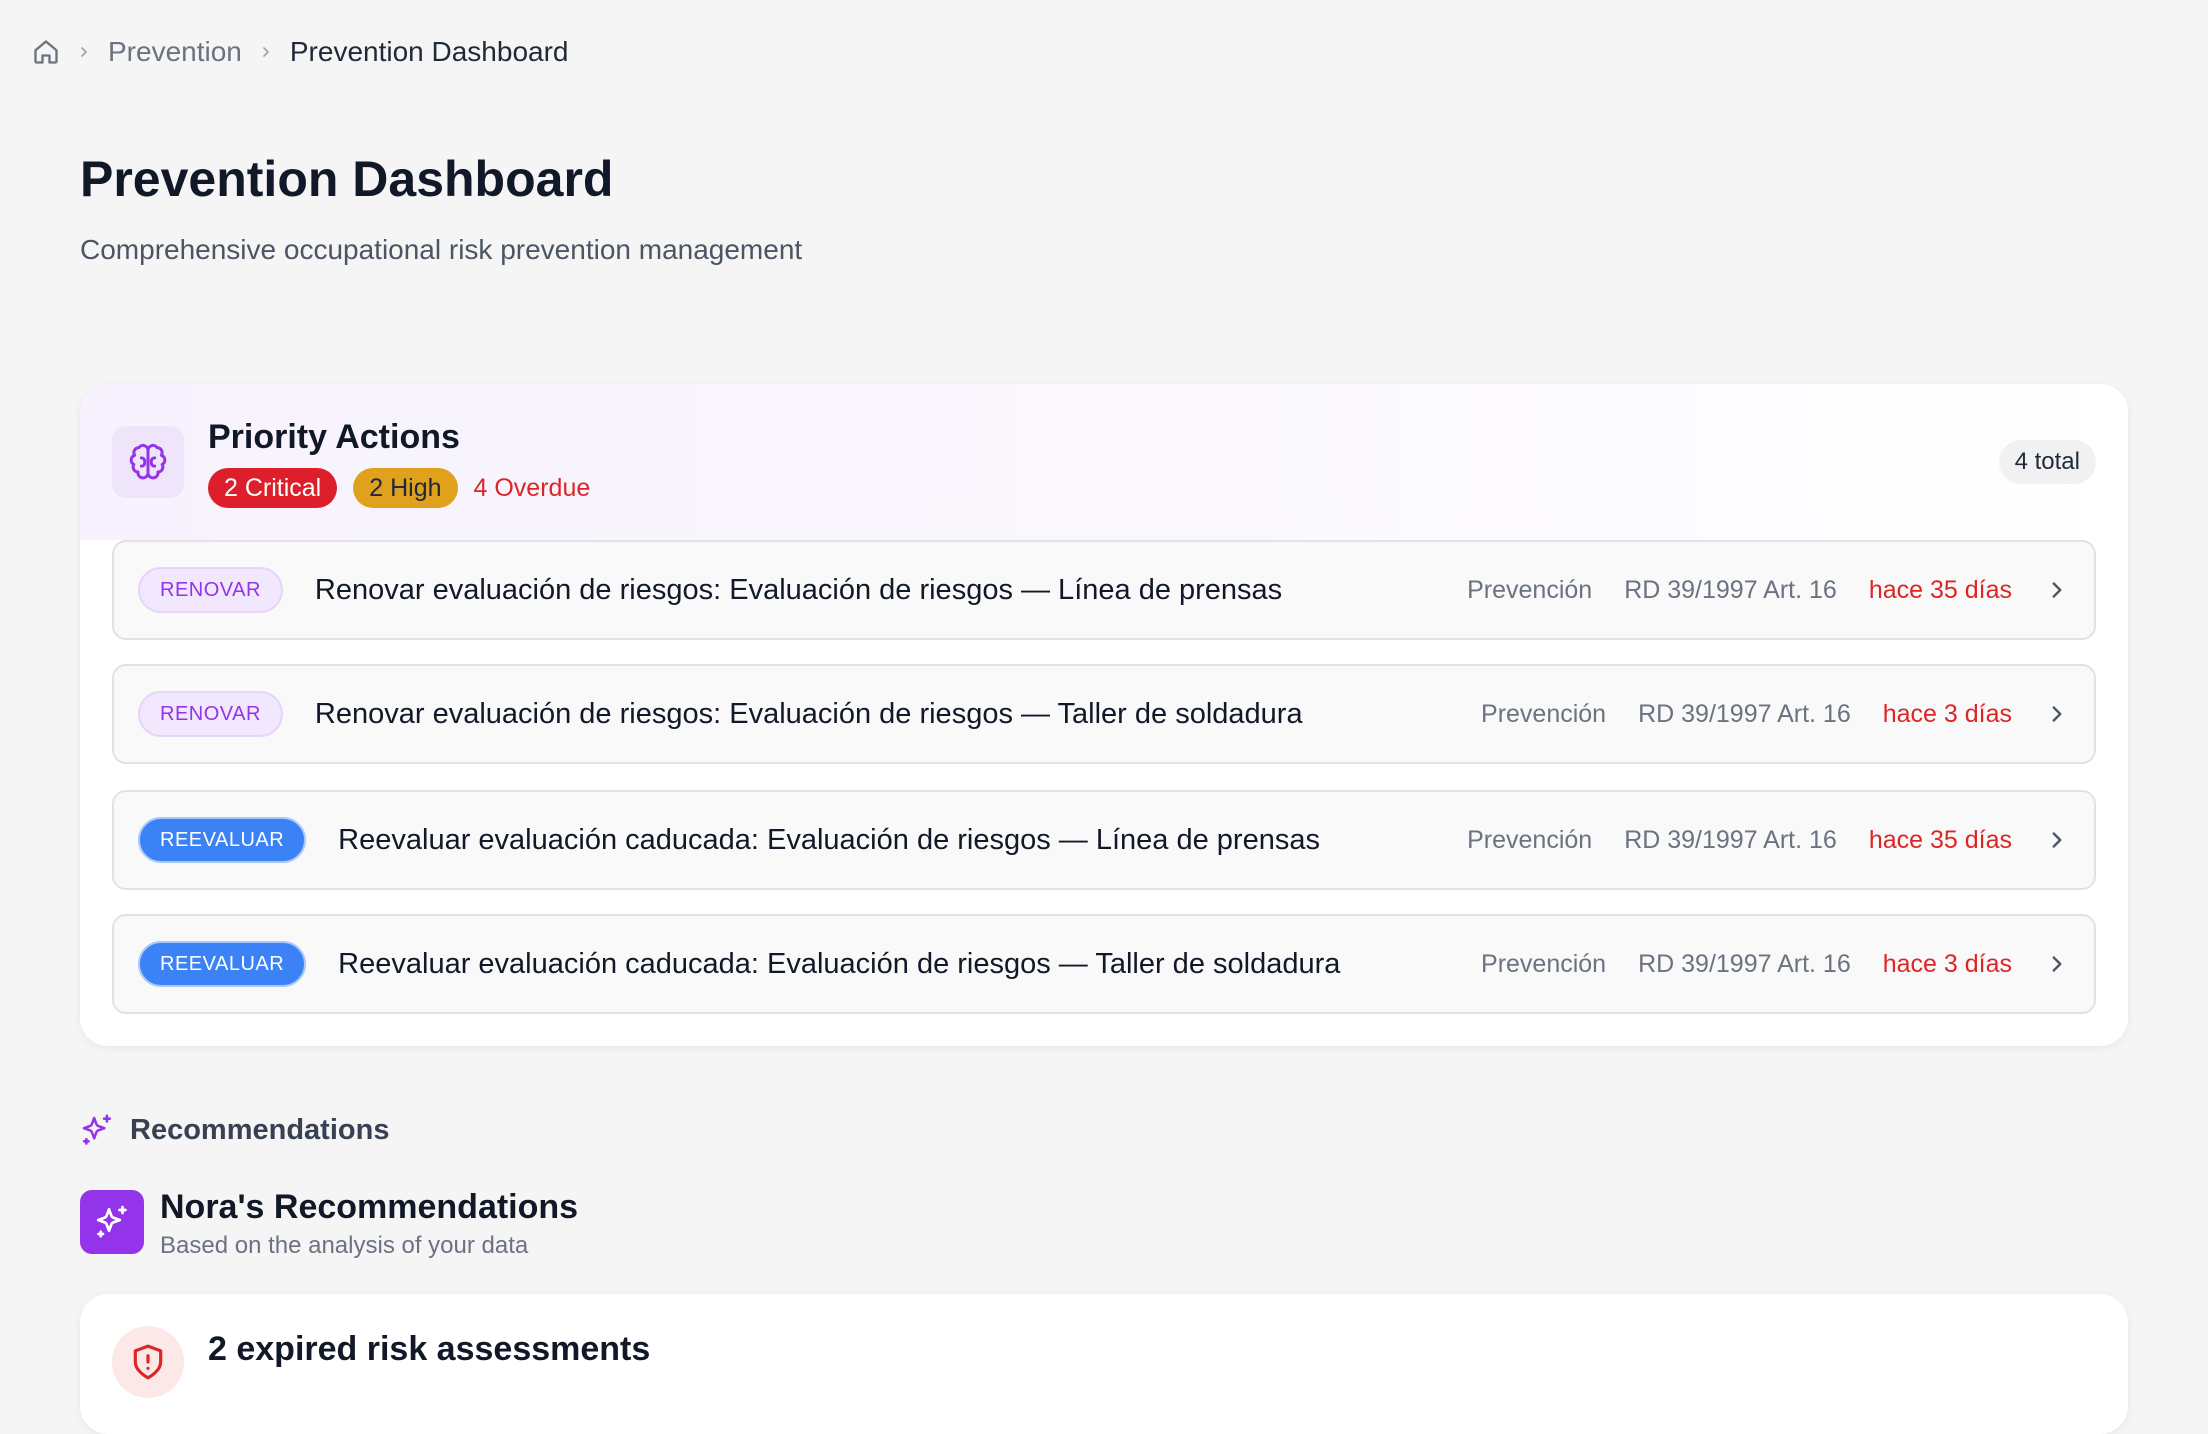 This screenshot has width=2208, height=1434. What do you see at coordinates (273, 488) in the screenshot?
I see `critical-badge: 2 Critical` at bounding box center [273, 488].